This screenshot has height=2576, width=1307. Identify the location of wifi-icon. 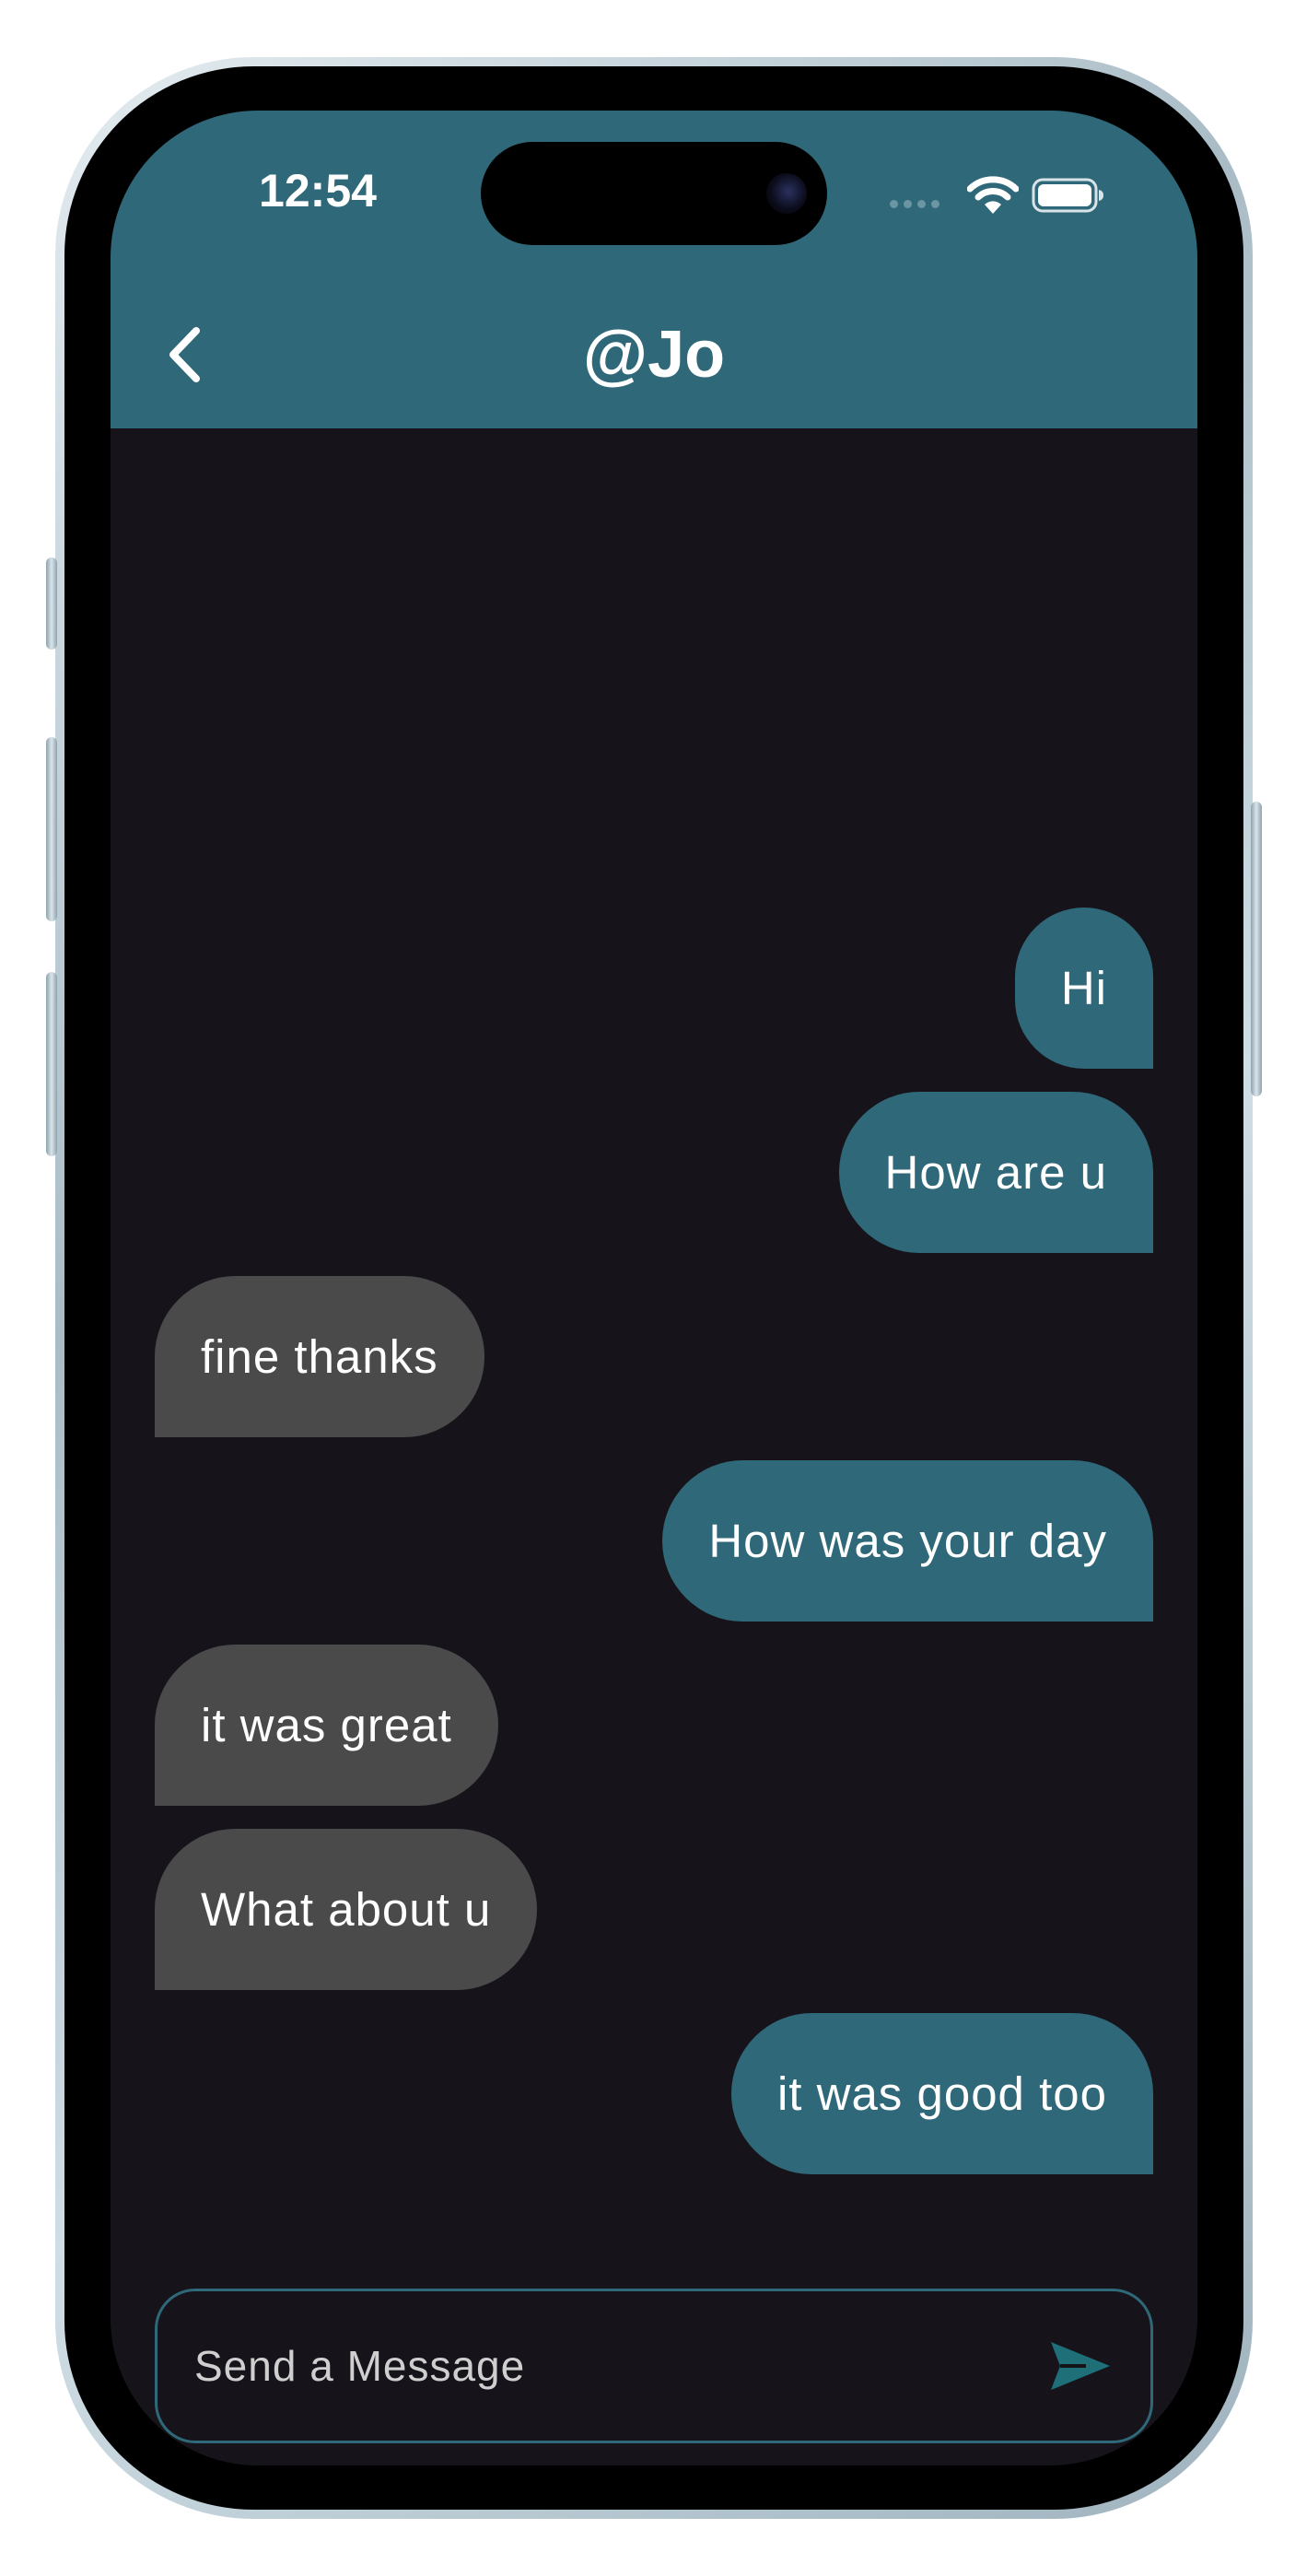
(993, 195).